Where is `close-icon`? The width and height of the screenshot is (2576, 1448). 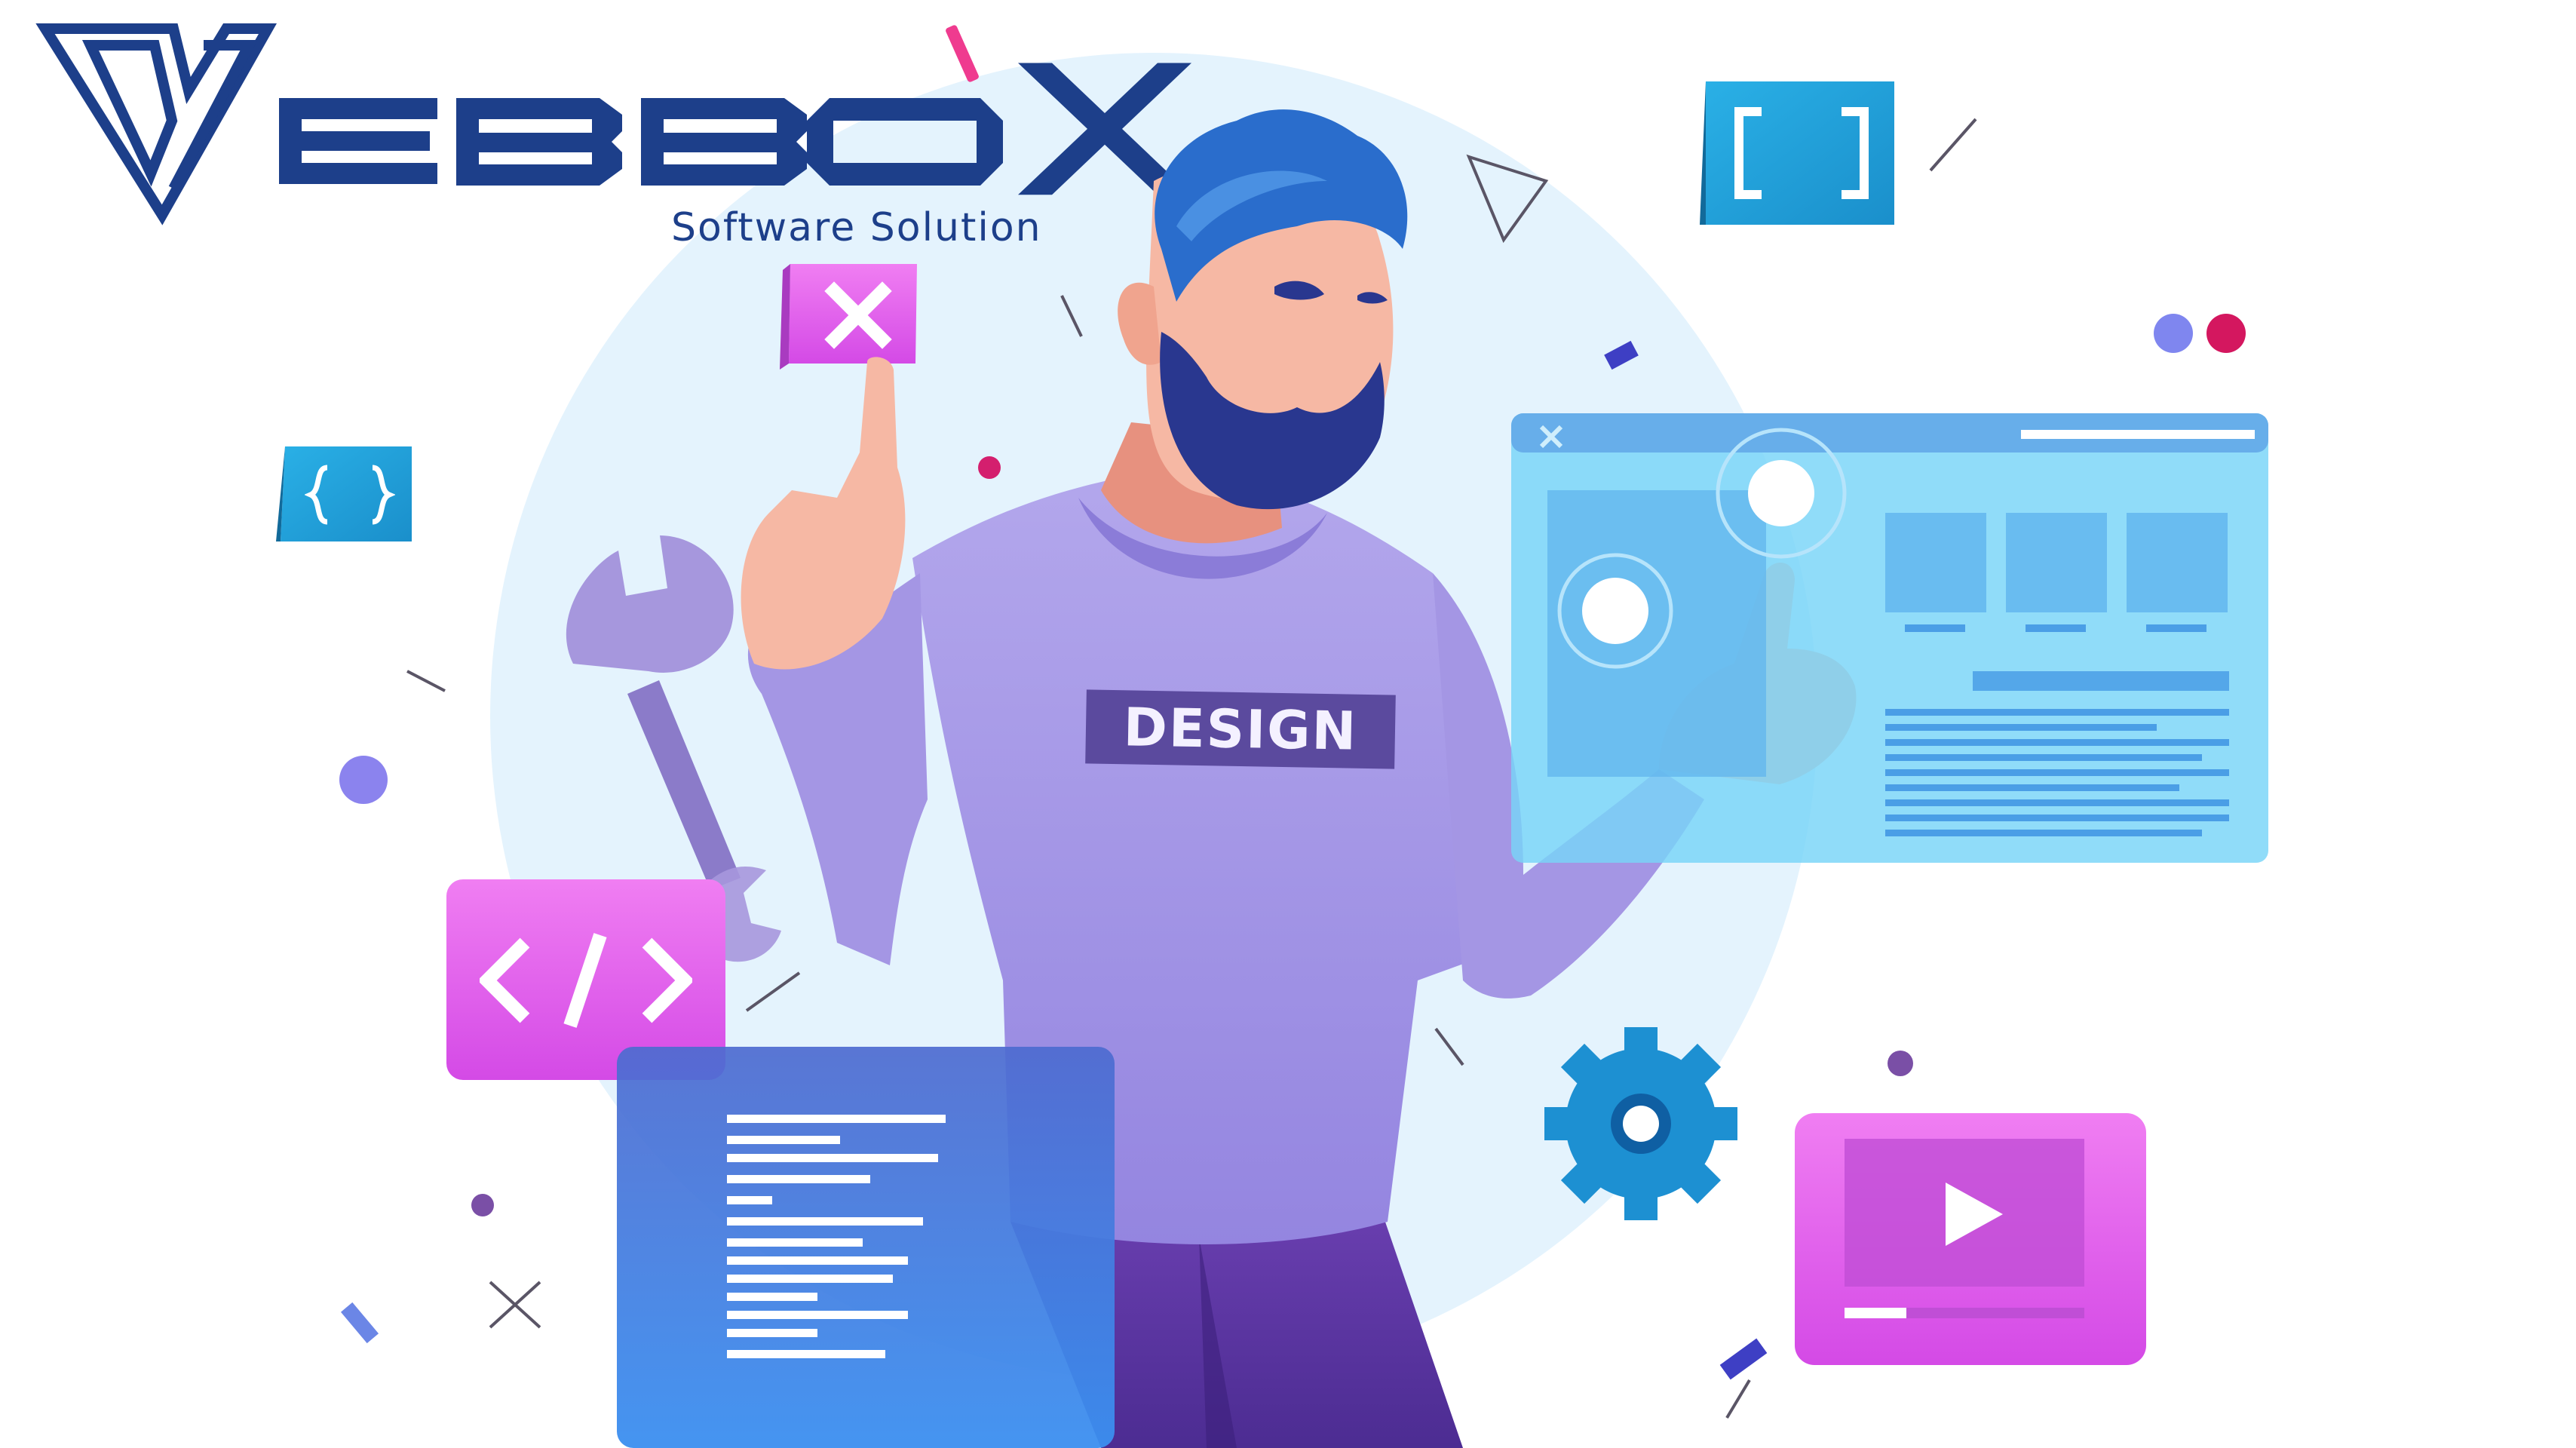 close-icon is located at coordinates (858, 315).